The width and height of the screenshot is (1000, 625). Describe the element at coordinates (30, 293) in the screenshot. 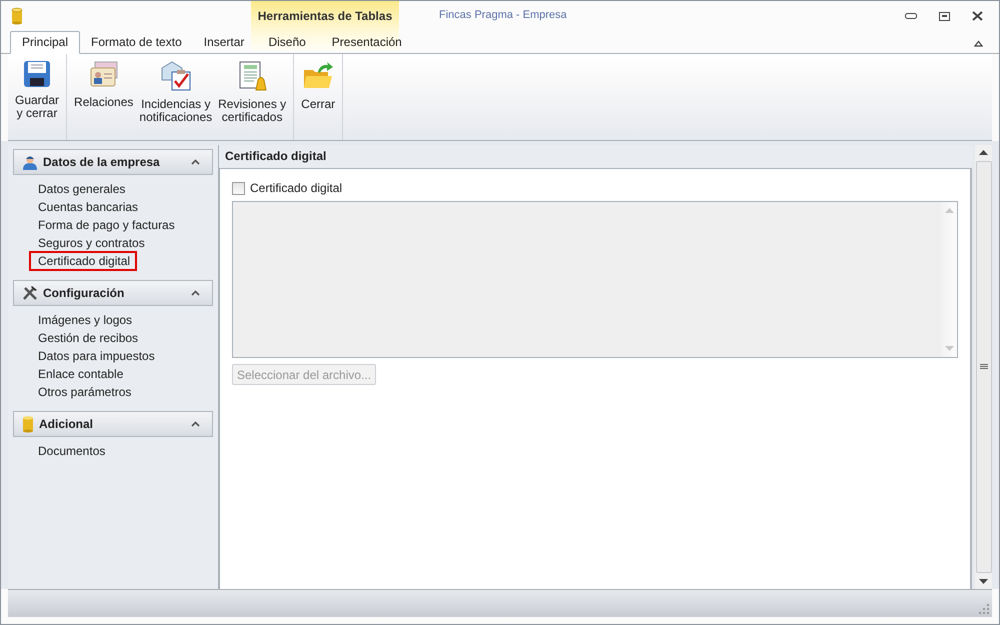

I see `tools-icon` at that location.